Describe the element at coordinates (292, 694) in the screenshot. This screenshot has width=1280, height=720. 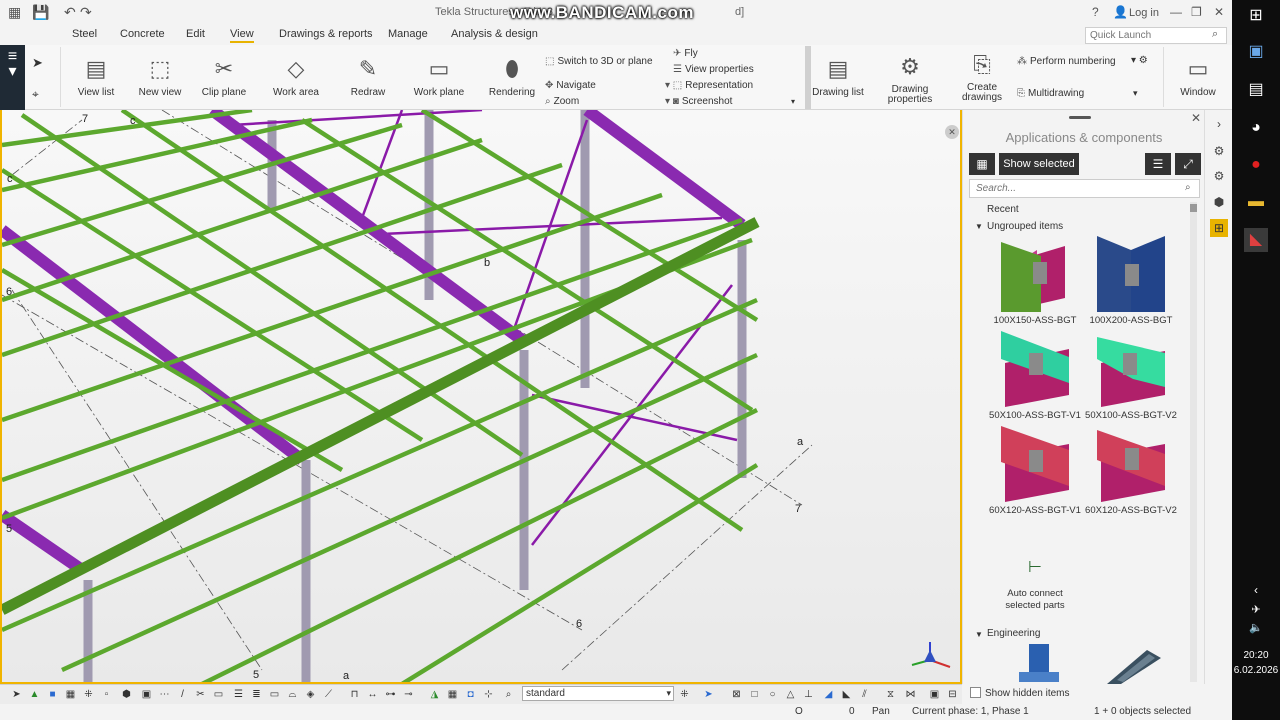
I see `select-weight-icon: ⌓` at that location.